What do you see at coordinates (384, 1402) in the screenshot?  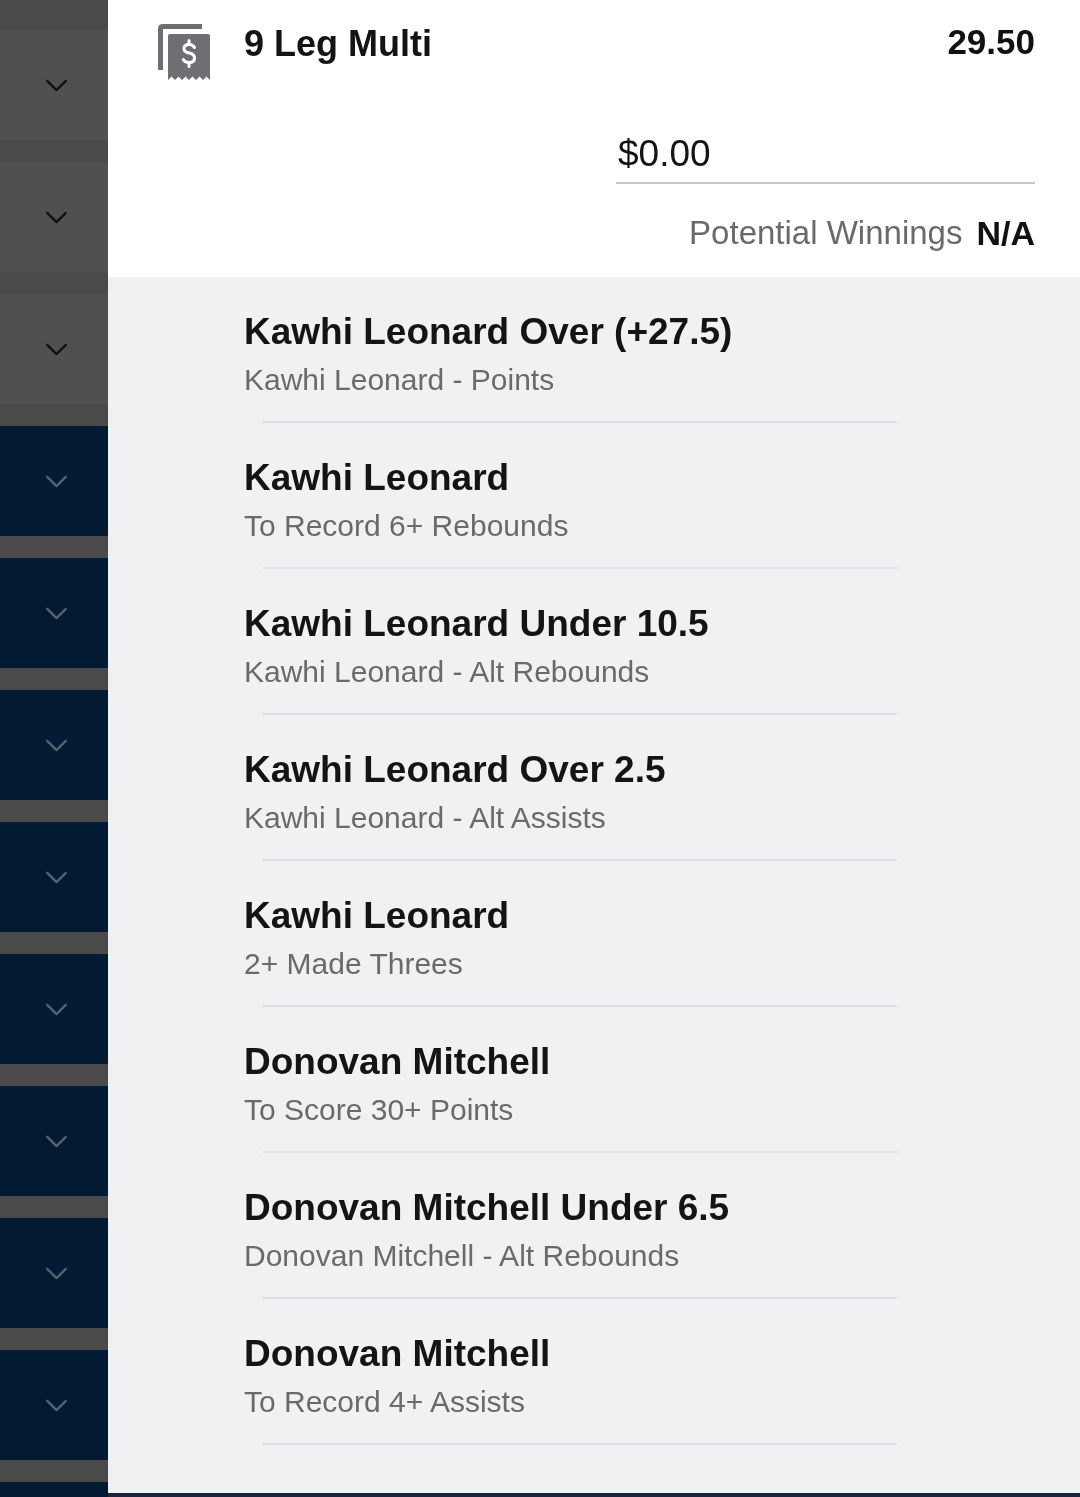 I see `leg-market: To Record 4+ Assists` at bounding box center [384, 1402].